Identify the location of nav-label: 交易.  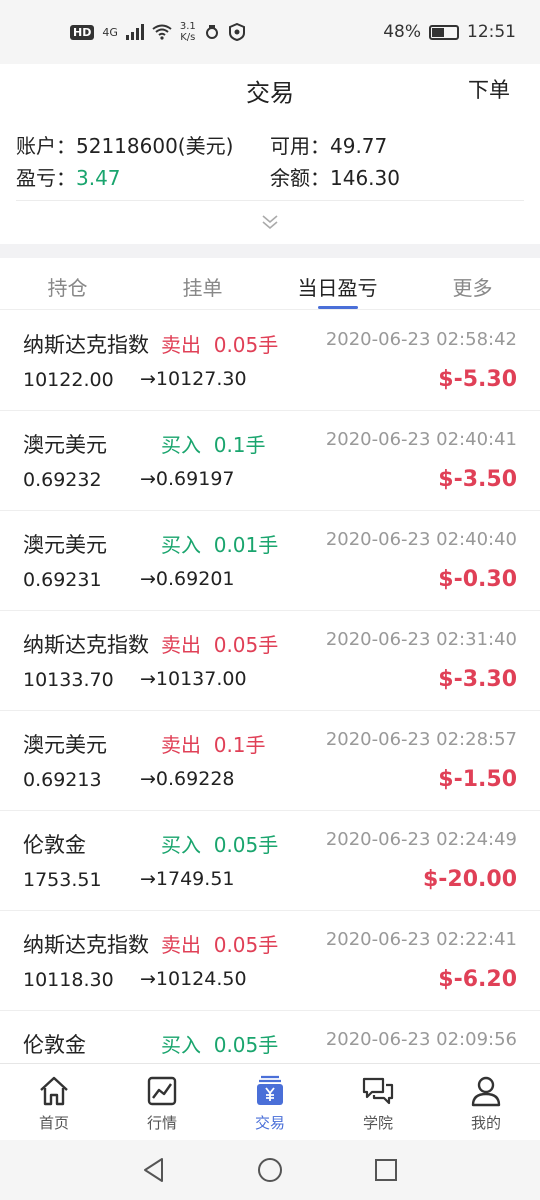
(269, 1123).